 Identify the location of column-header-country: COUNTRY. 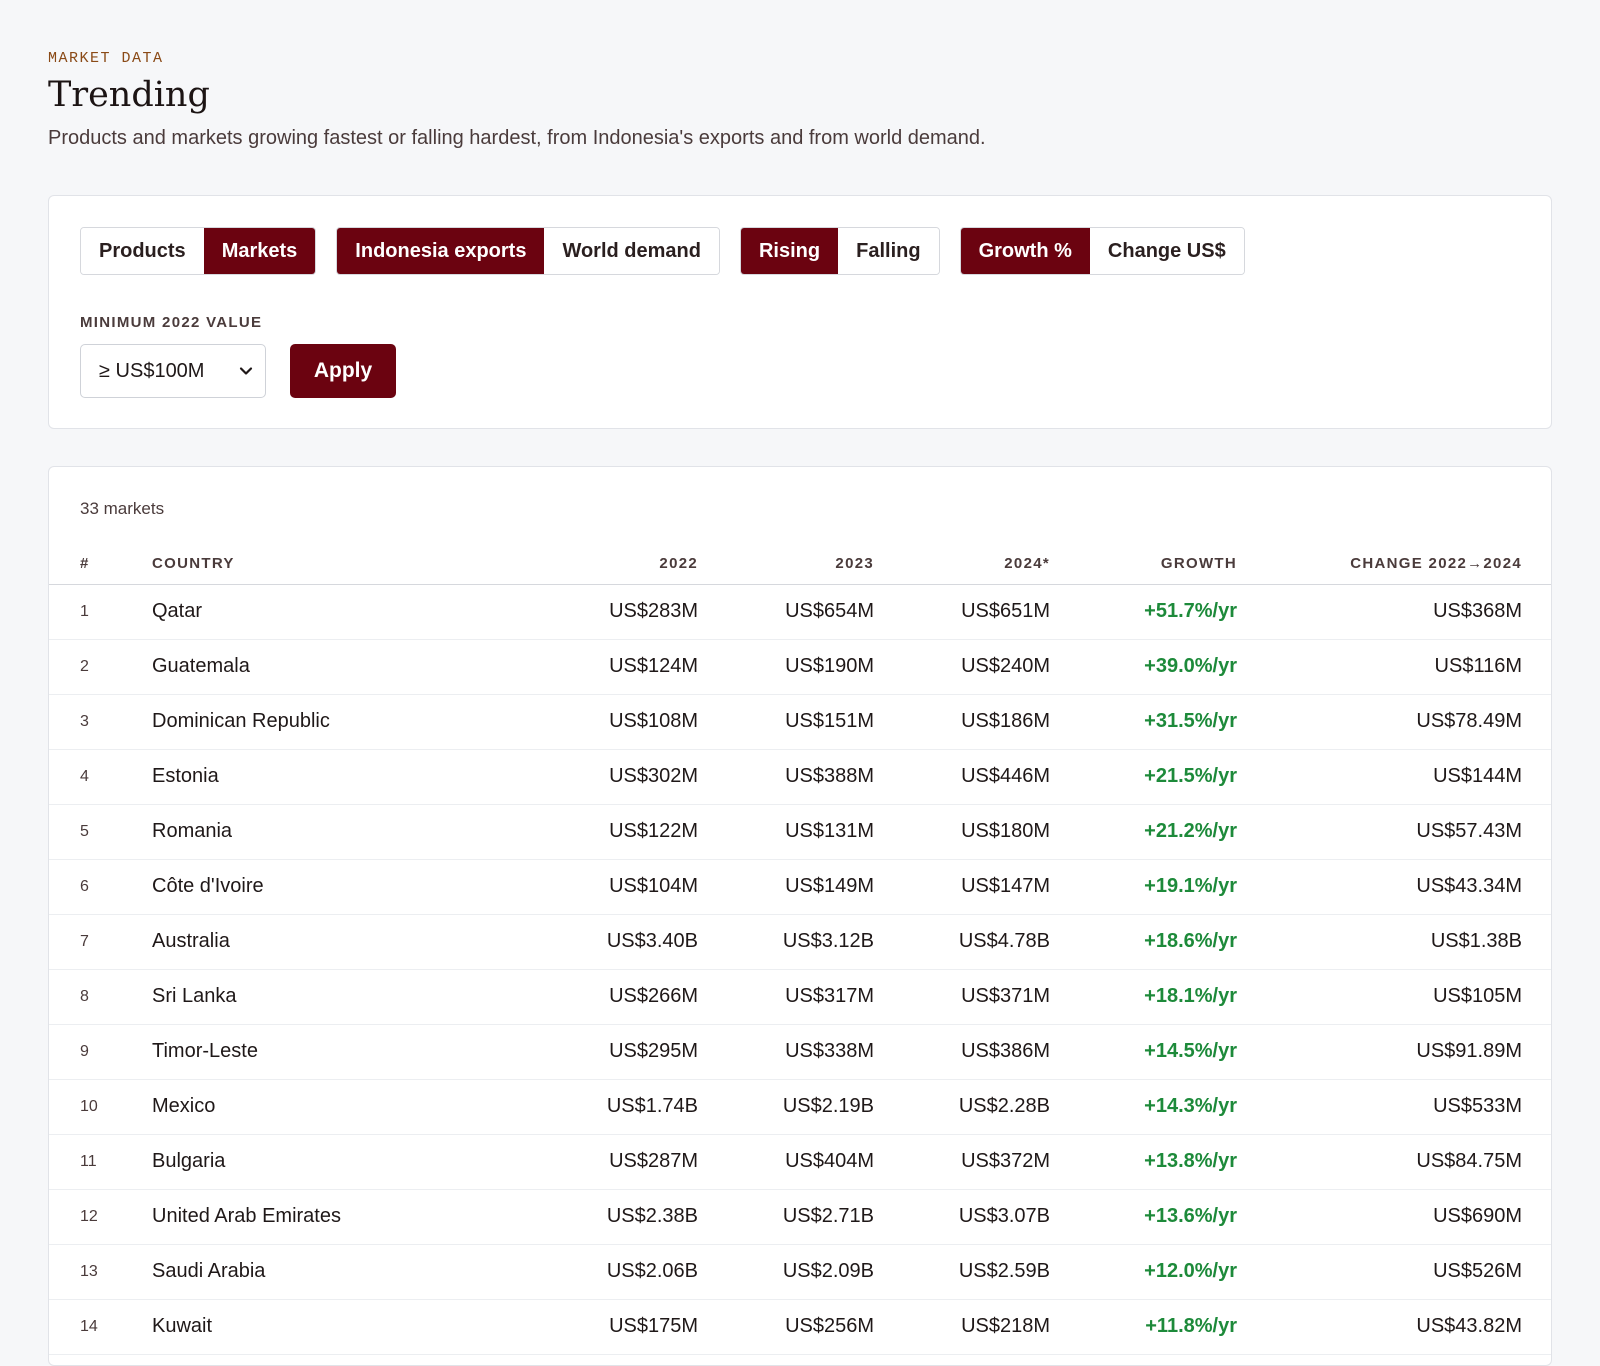
(193, 563).